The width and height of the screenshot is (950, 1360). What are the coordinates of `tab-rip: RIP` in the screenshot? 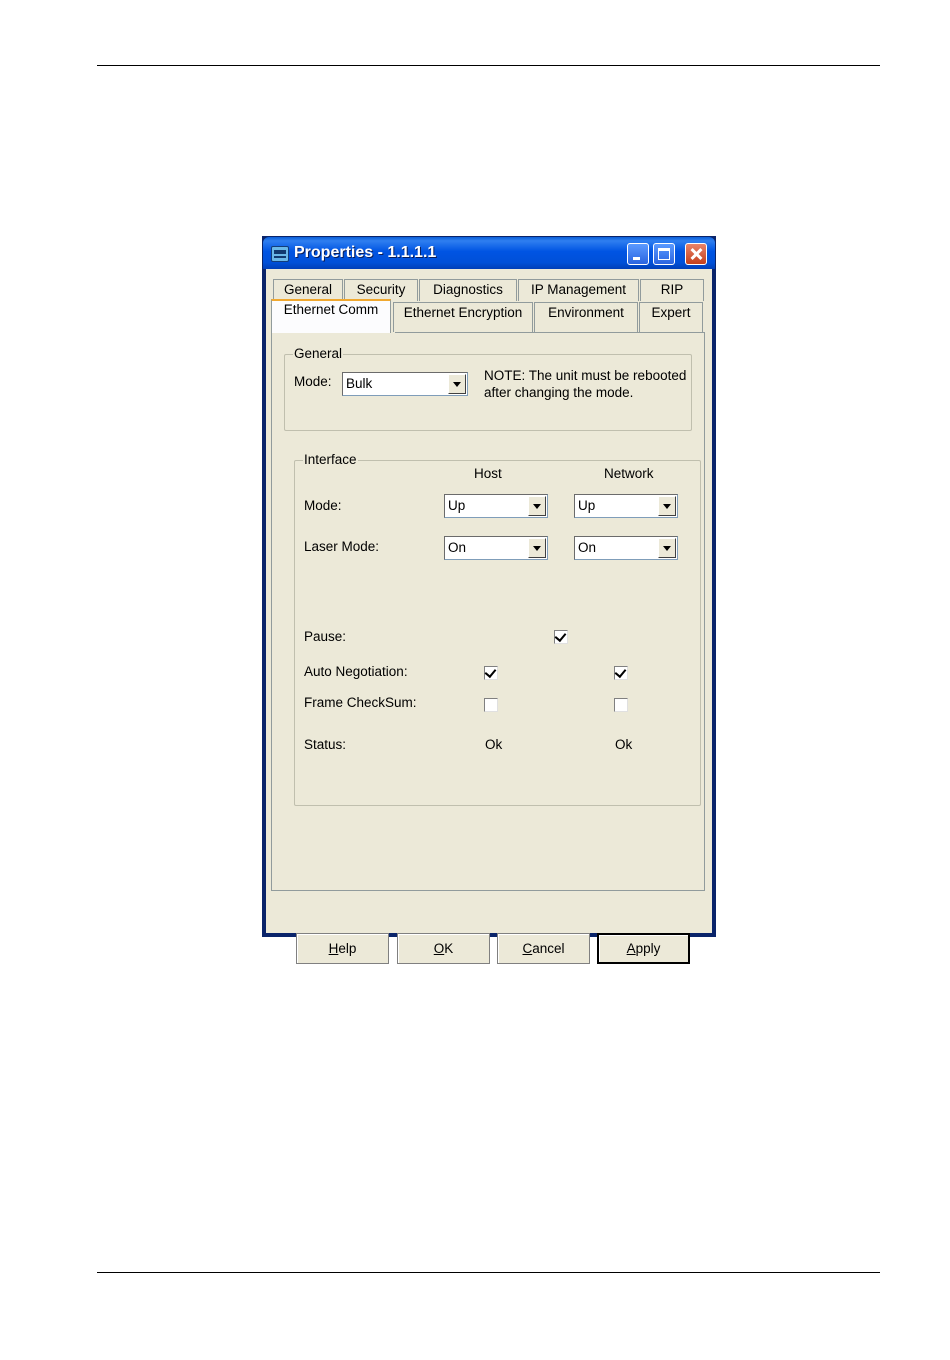 It's located at (672, 290).